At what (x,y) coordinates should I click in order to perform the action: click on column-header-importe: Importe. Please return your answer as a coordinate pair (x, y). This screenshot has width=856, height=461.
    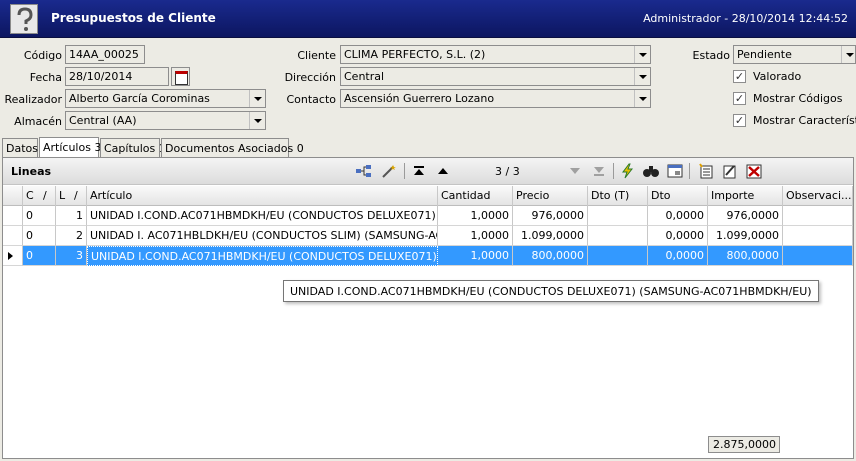
    Looking at the image, I should click on (745, 196).